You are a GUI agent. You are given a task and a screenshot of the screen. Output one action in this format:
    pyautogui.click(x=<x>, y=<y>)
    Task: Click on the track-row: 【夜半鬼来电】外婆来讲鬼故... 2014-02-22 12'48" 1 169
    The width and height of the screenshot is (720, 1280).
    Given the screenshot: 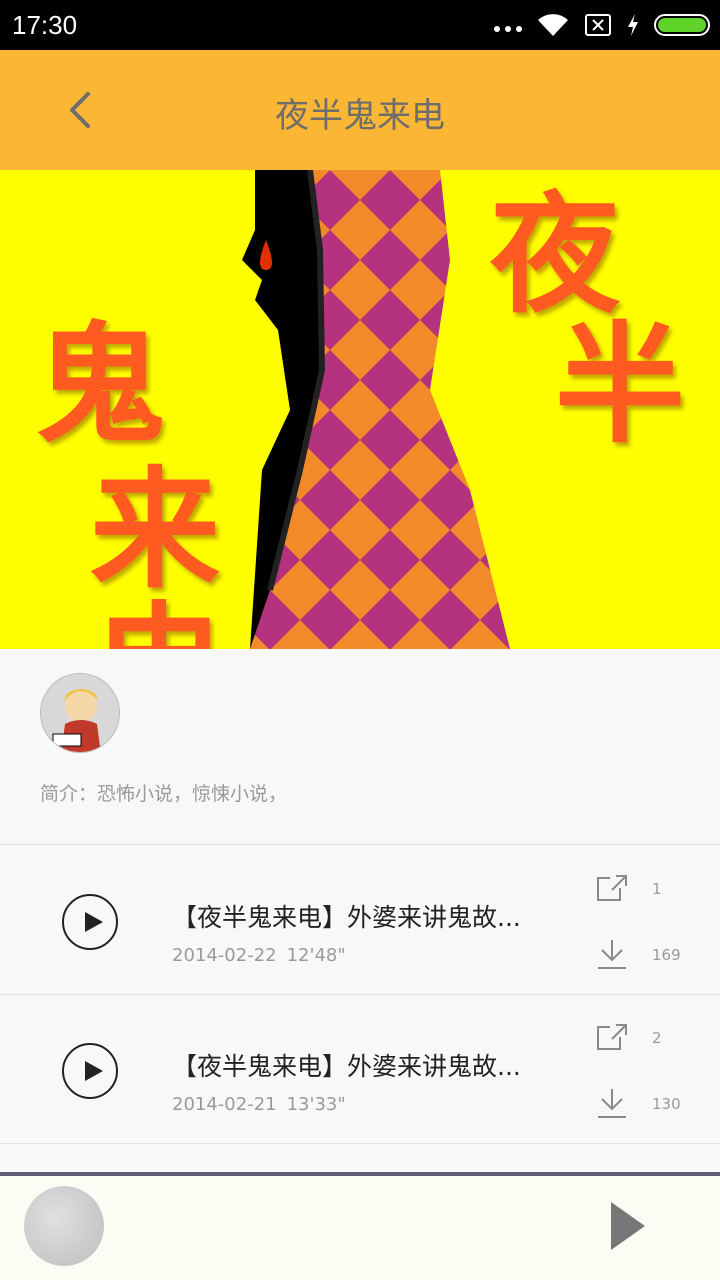 What is the action you would take?
    pyautogui.click(x=360, y=920)
    